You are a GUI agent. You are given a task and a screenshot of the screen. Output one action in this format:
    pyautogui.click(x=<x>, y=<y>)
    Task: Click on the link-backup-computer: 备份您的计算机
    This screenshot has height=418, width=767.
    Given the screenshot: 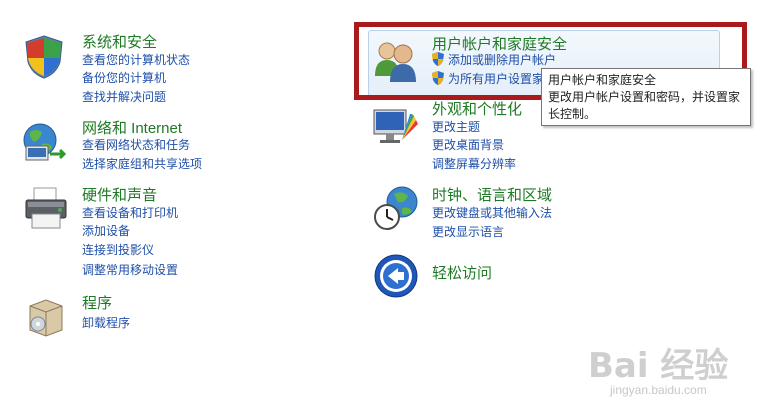 What is the action you would take?
    pyautogui.click(x=124, y=78)
    